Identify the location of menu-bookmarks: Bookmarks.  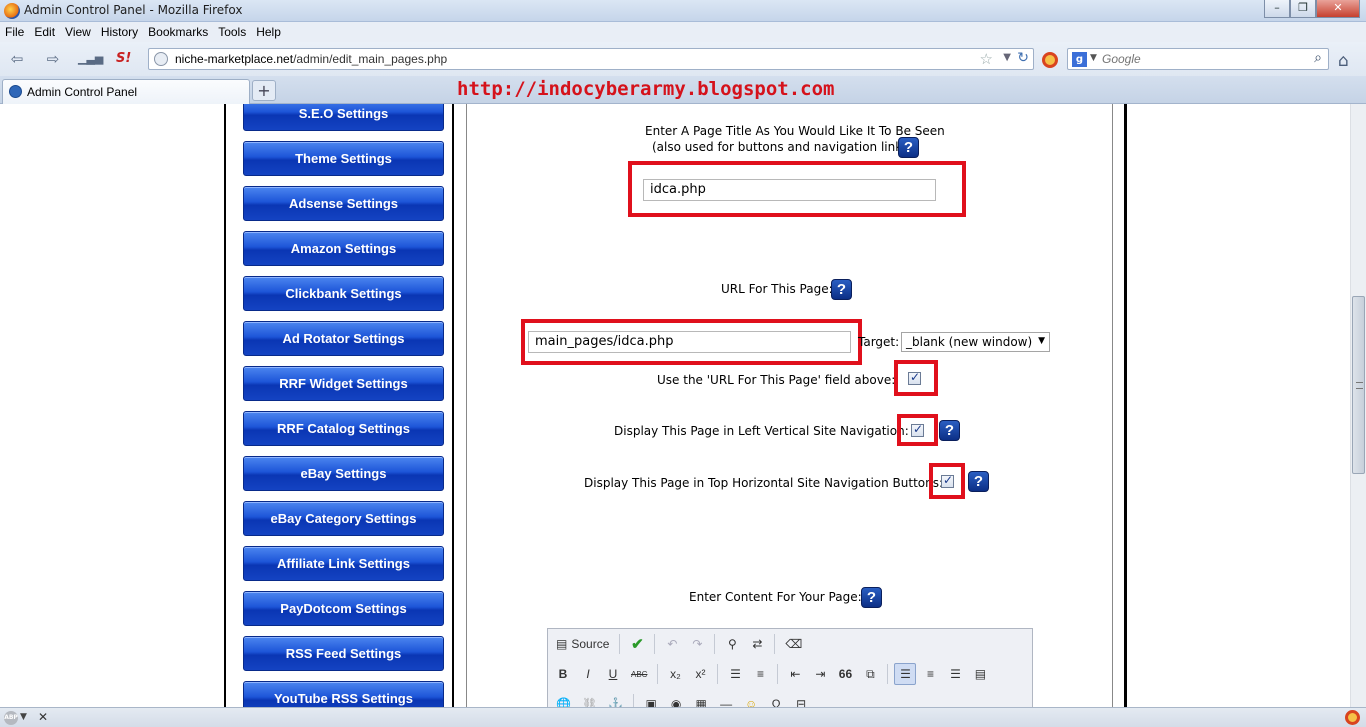
(178, 32).